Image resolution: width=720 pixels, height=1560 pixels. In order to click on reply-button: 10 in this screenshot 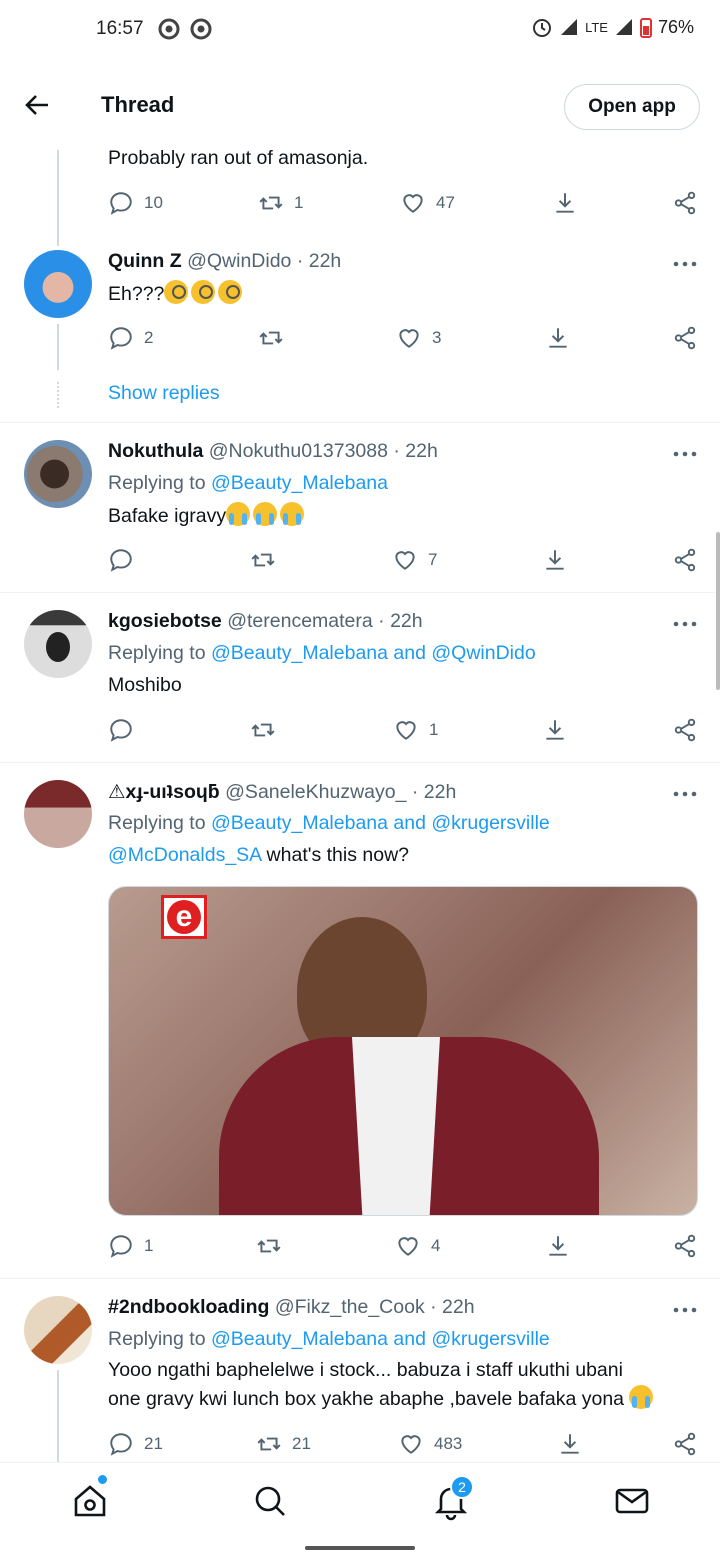, I will do `click(135, 203)`.